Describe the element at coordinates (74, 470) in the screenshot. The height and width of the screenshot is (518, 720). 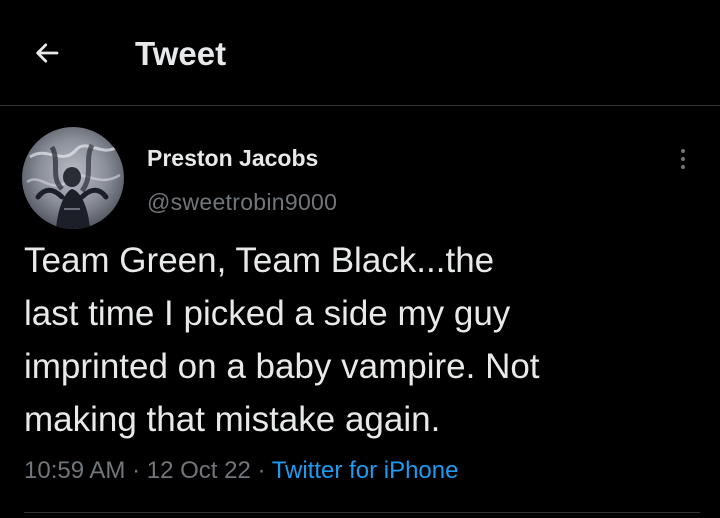
I see `tweet-time: 10:59 AM` at that location.